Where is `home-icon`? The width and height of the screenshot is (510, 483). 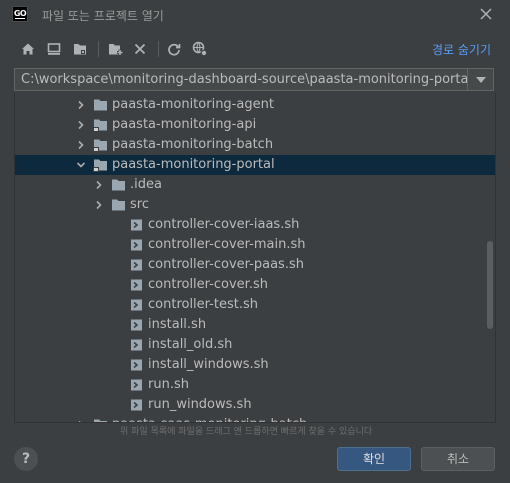 home-icon is located at coordinates (28, 49).